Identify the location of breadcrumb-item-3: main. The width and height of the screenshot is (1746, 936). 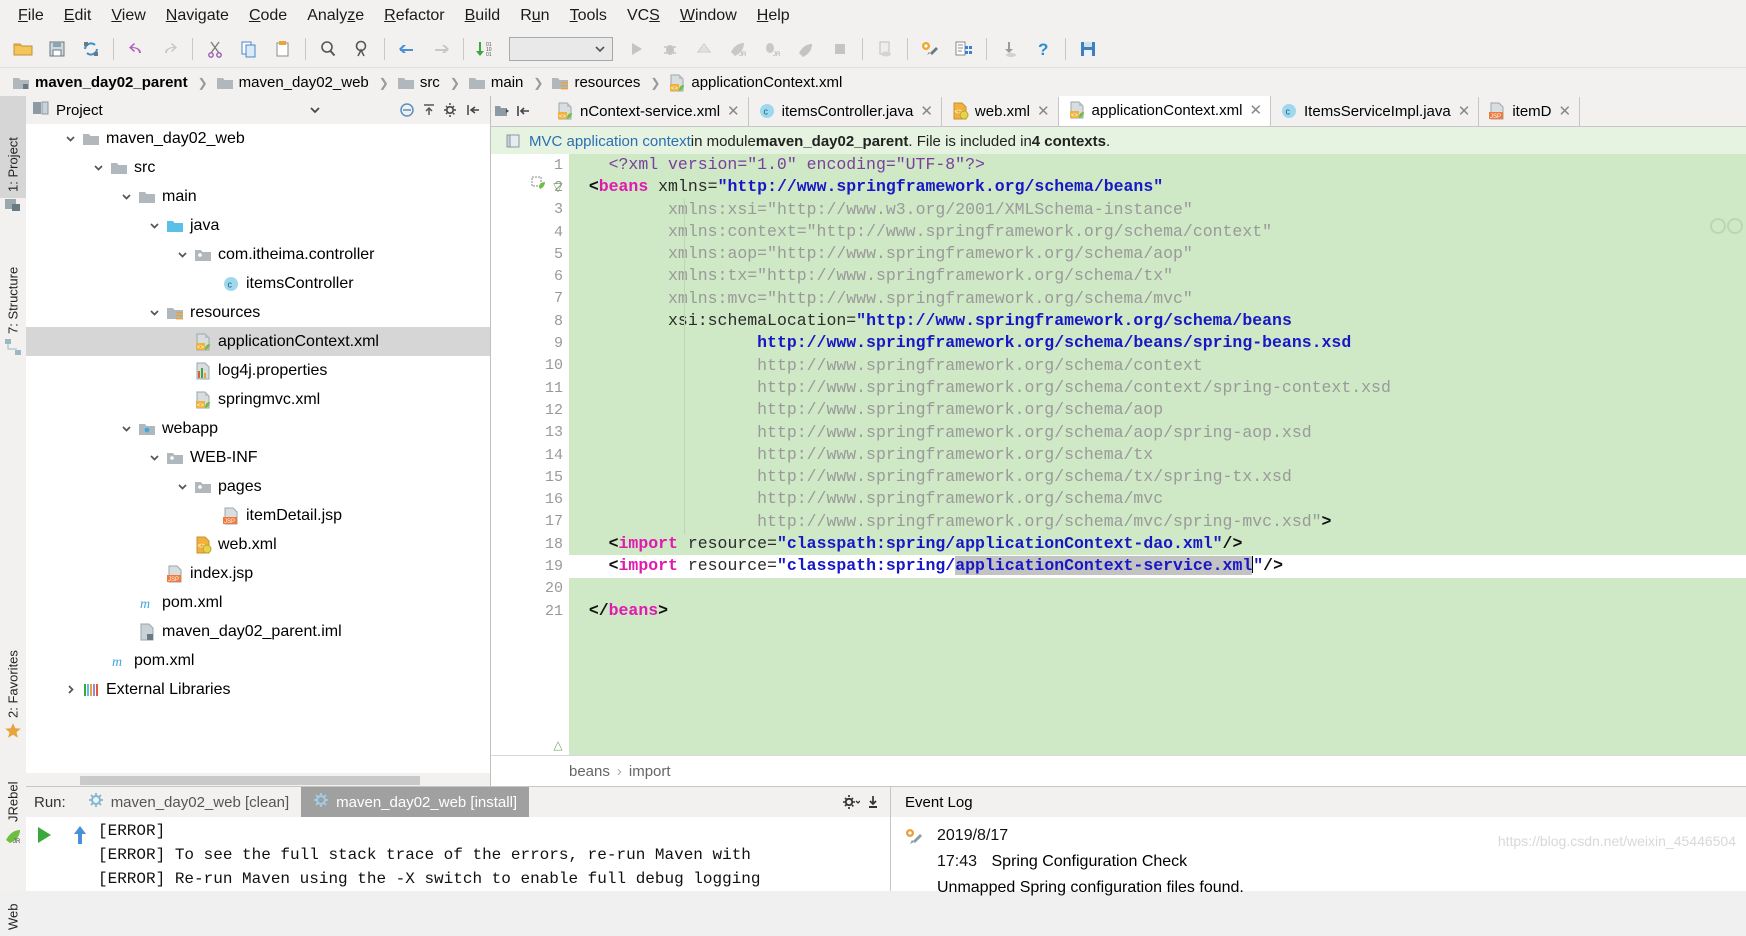
(495, 82).